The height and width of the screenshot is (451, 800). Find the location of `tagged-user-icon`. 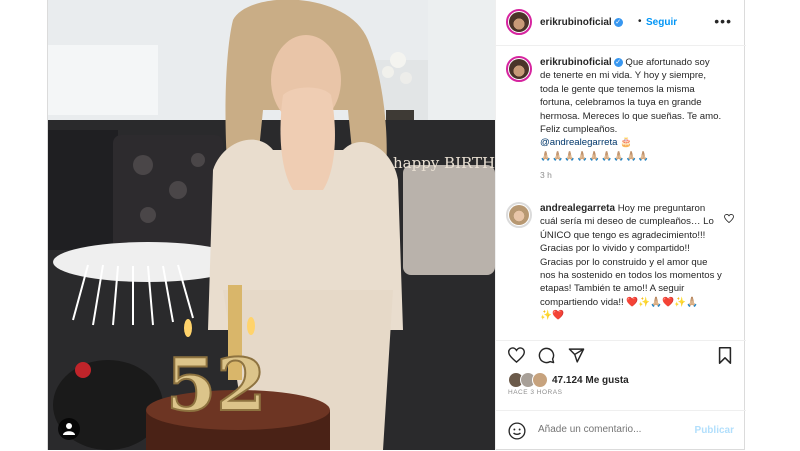

tagged-user-icon is located at coordinates (69, 429).